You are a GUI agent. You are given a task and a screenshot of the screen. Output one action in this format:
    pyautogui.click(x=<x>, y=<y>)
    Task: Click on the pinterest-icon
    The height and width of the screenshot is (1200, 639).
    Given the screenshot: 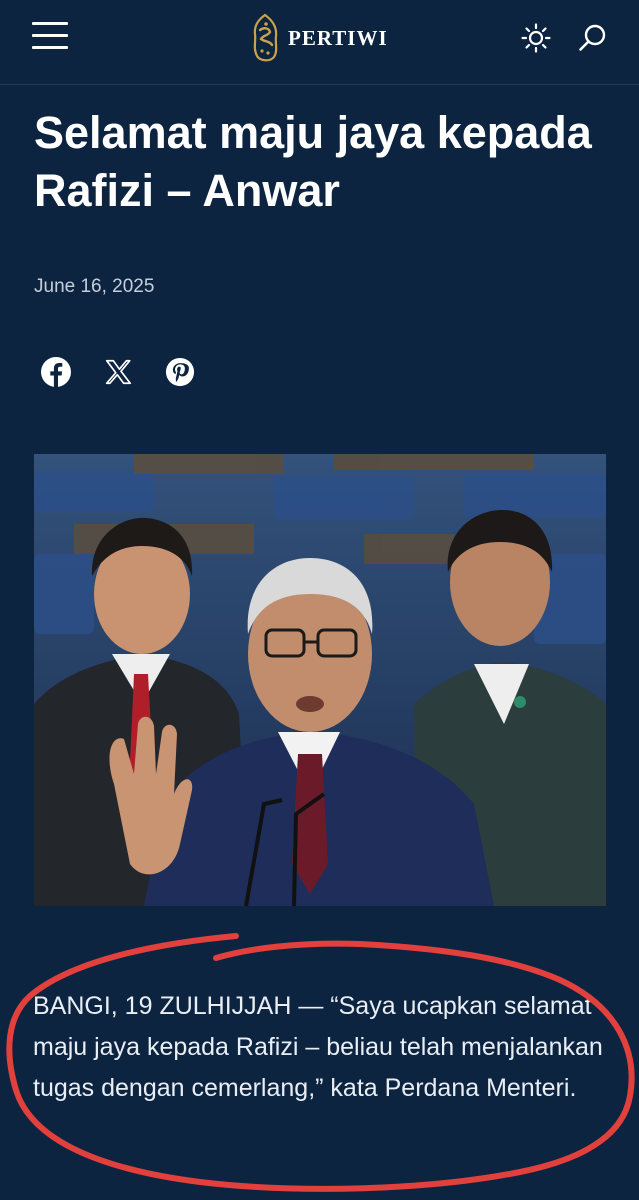 What is the action you would take?
    pyautogui.click(x=180, y=372)
    